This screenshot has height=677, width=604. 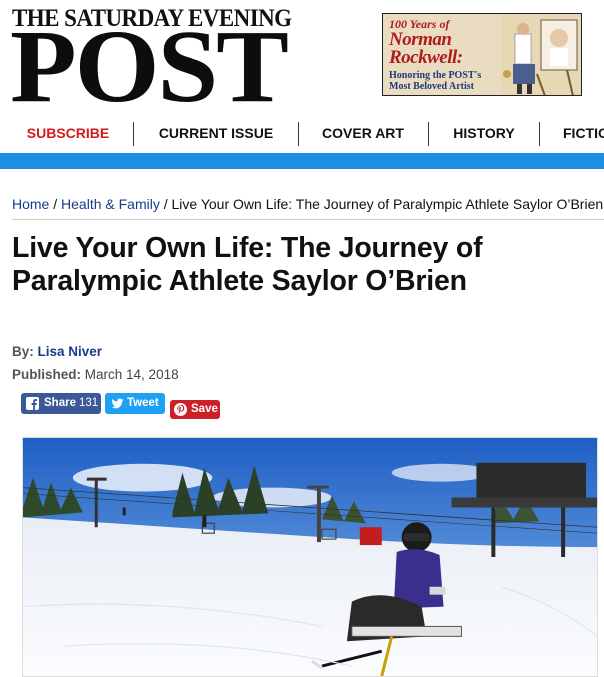 I want to click on pinterest-save-button: Save, so click(x=195, y=409).